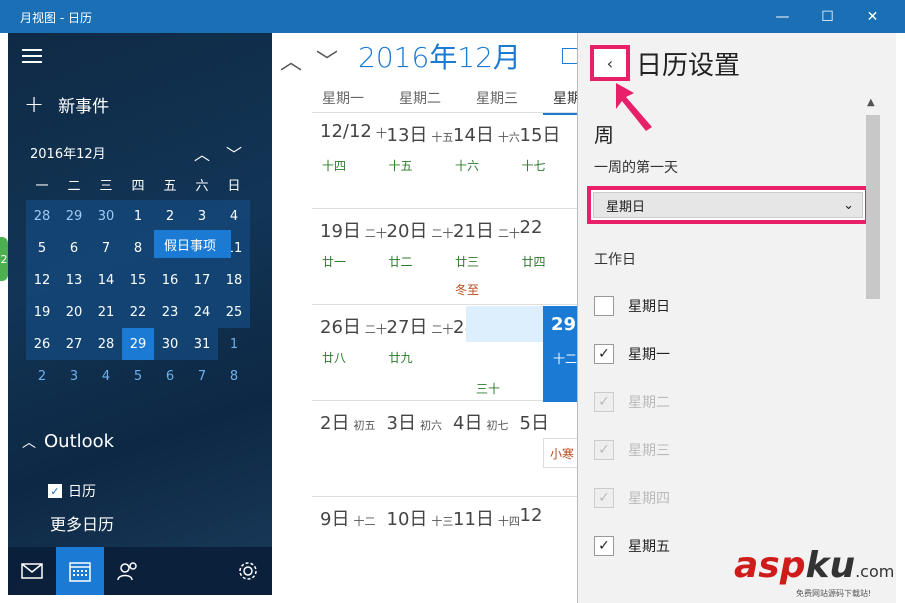 The image size is (905, 603). What do you see at coordinates (478, 448) in the screenshot?
I see `day-cell: 4日 初七` at bounding box center [478, 448].